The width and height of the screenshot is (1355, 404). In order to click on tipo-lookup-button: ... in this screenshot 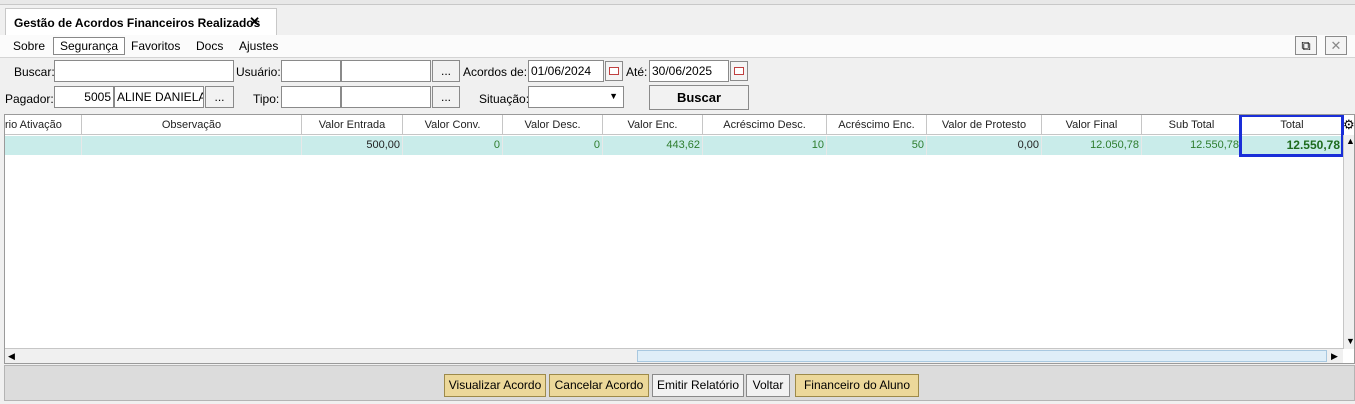, I will do `click(446, 97)`.